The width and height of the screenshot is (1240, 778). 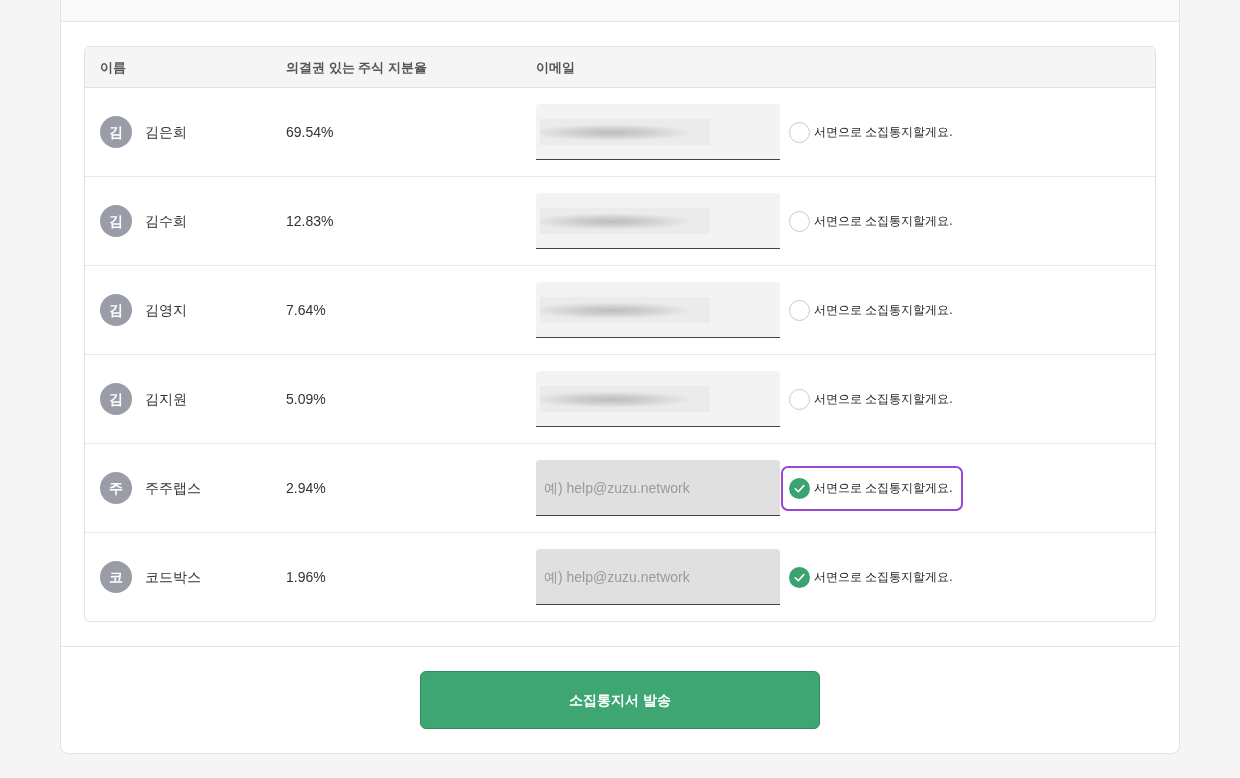 What do you see at coordinates (116, 488) in the screenshot?
I see `avatar: 주` at bounding box center [116, 488].